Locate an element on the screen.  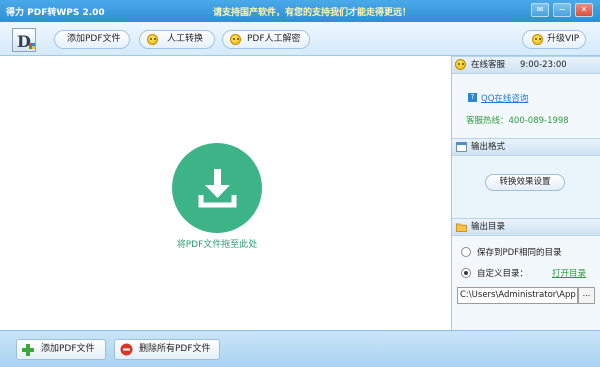
service-hours: 9:00-23:00 is located at coordinates (543, 65).